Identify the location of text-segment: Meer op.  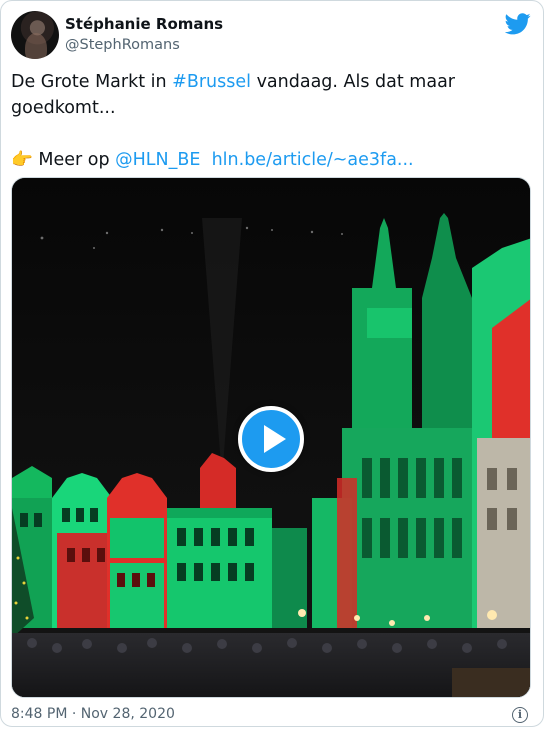
(74, 160).